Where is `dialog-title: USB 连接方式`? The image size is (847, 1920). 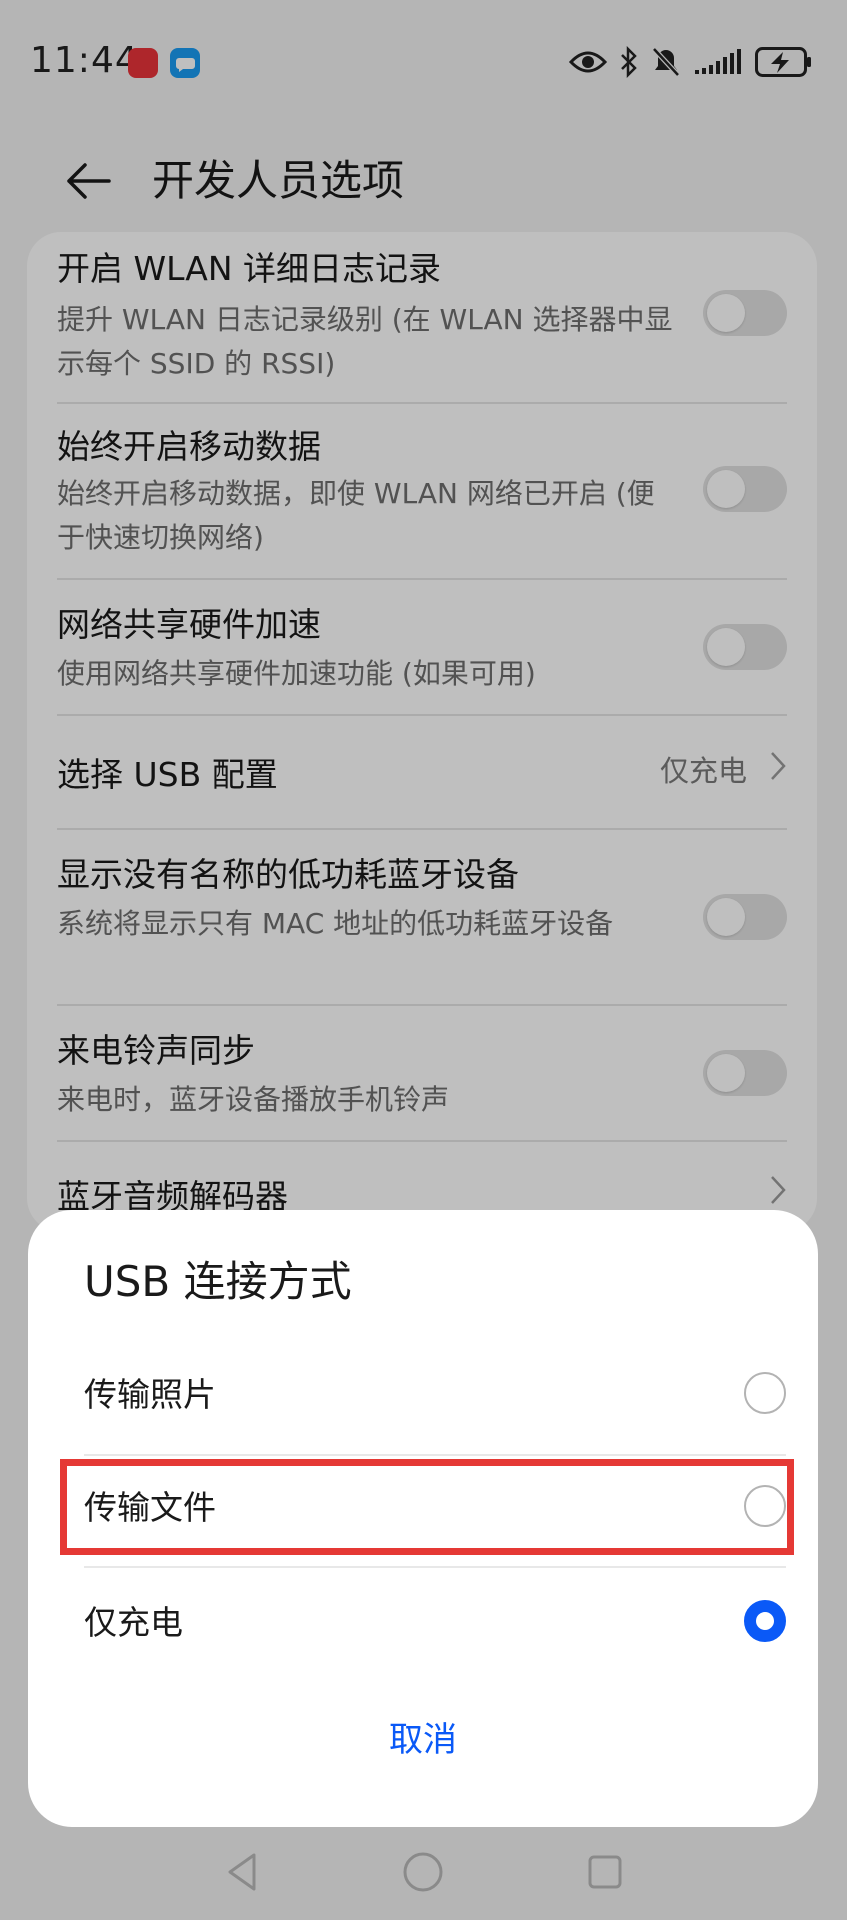
dialog-title: USB 连接方式 is located at coordinates (218, 1281).